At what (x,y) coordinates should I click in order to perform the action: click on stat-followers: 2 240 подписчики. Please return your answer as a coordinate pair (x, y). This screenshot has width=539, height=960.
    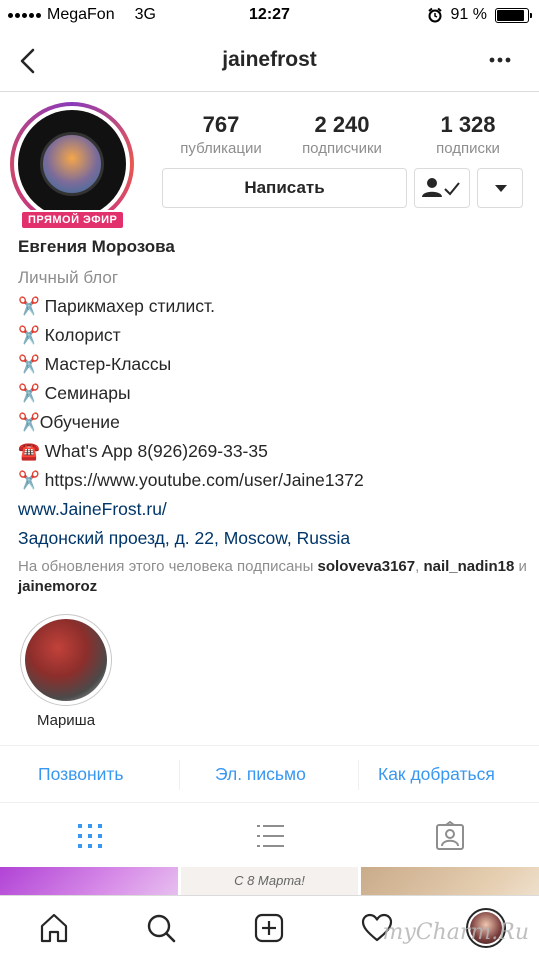
    Looking at the image, I should click on (342, 134).